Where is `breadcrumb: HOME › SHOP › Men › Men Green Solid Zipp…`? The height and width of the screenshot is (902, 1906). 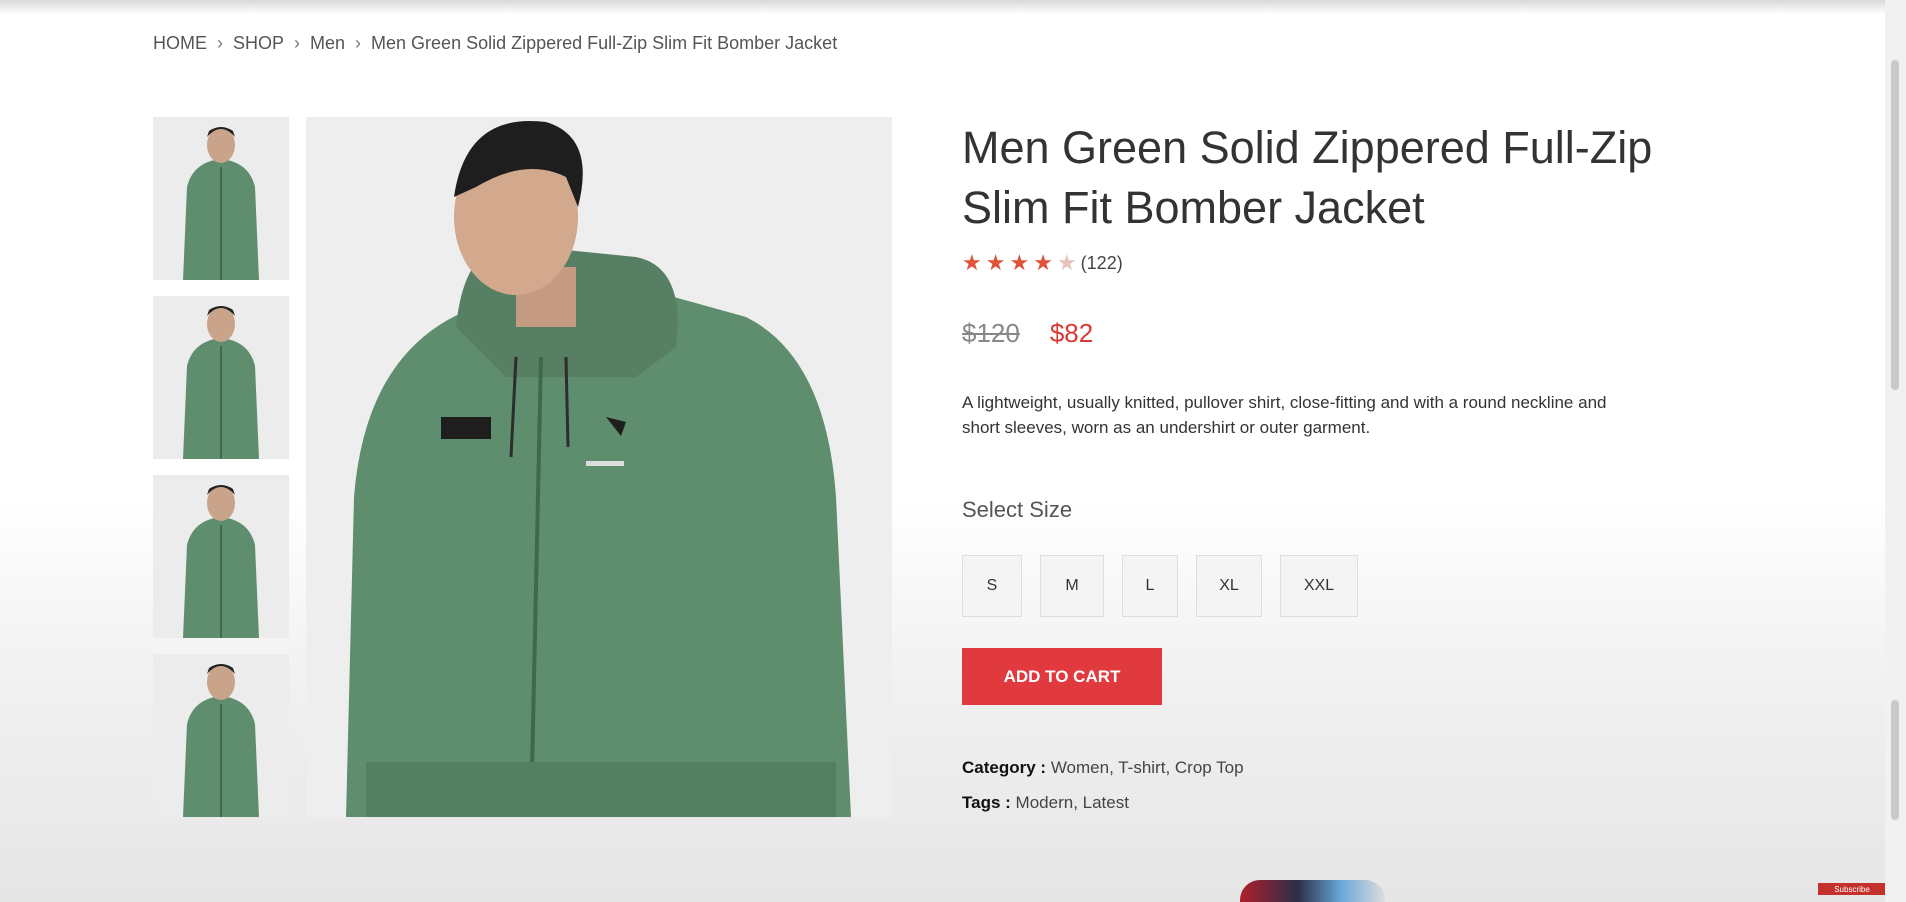 breadcrumb: HOME › SHOP › Men › Men Green Solid Zipp… is located at coordinates (495, 43).